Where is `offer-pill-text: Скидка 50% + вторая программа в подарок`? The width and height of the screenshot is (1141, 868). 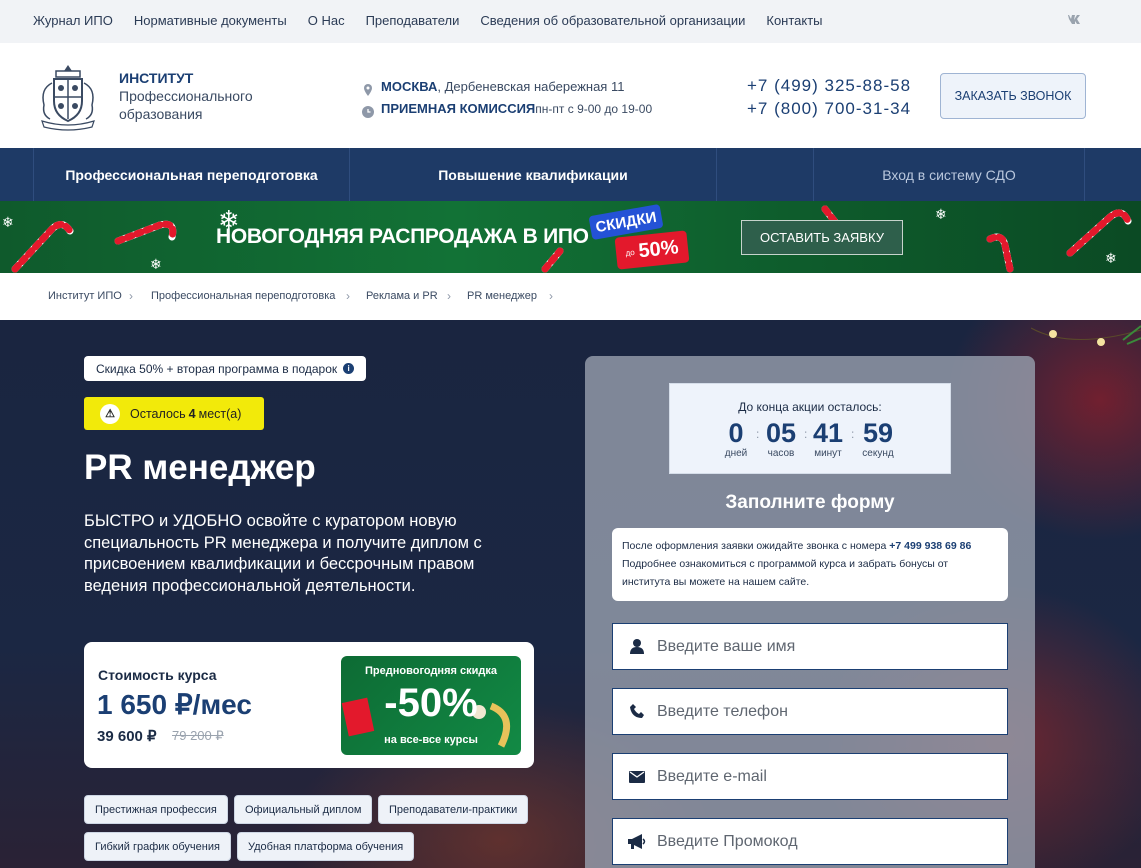
offer-pill-text: Скидка 50% + вторая программа в подарок is located at coordinates (217, 368).